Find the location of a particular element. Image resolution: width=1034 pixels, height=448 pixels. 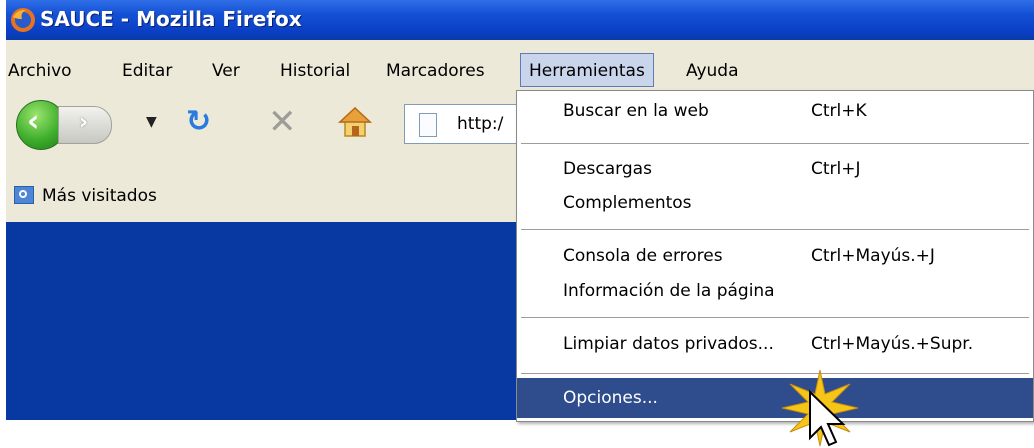

menu-item-shortcut: Ctrl+Mayús.+J is located at coordinates (873, 256).